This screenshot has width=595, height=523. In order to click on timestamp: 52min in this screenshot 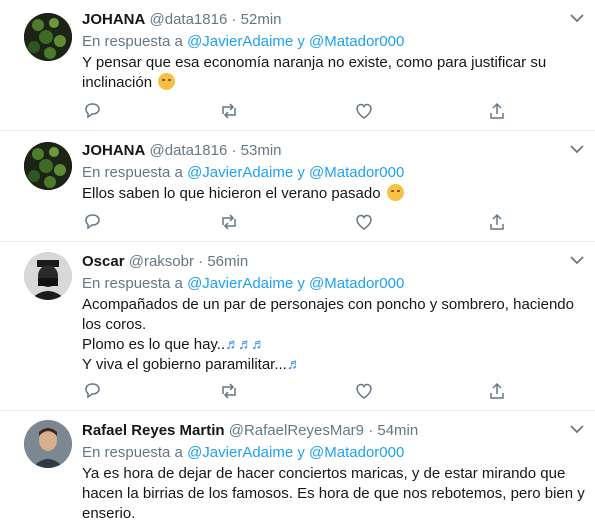, I will do `click(261, 19)`.